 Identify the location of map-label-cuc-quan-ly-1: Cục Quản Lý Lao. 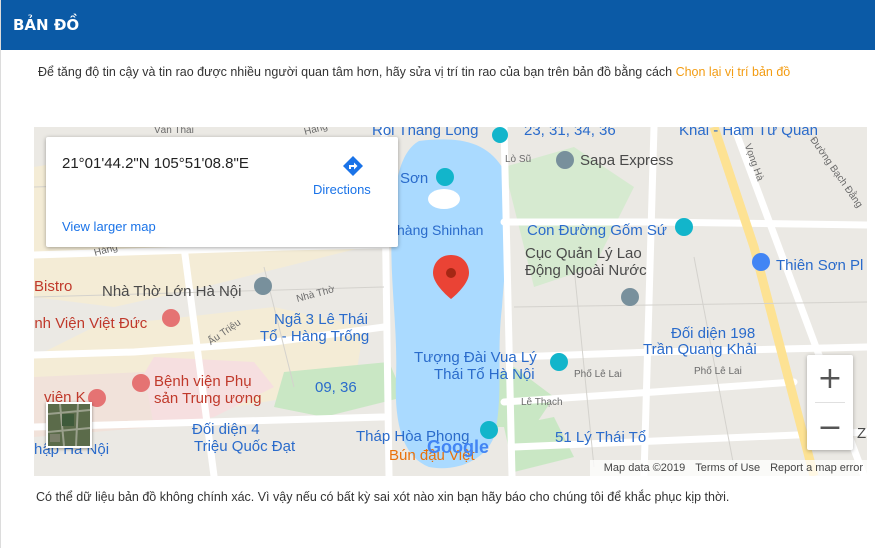
(583, 253).